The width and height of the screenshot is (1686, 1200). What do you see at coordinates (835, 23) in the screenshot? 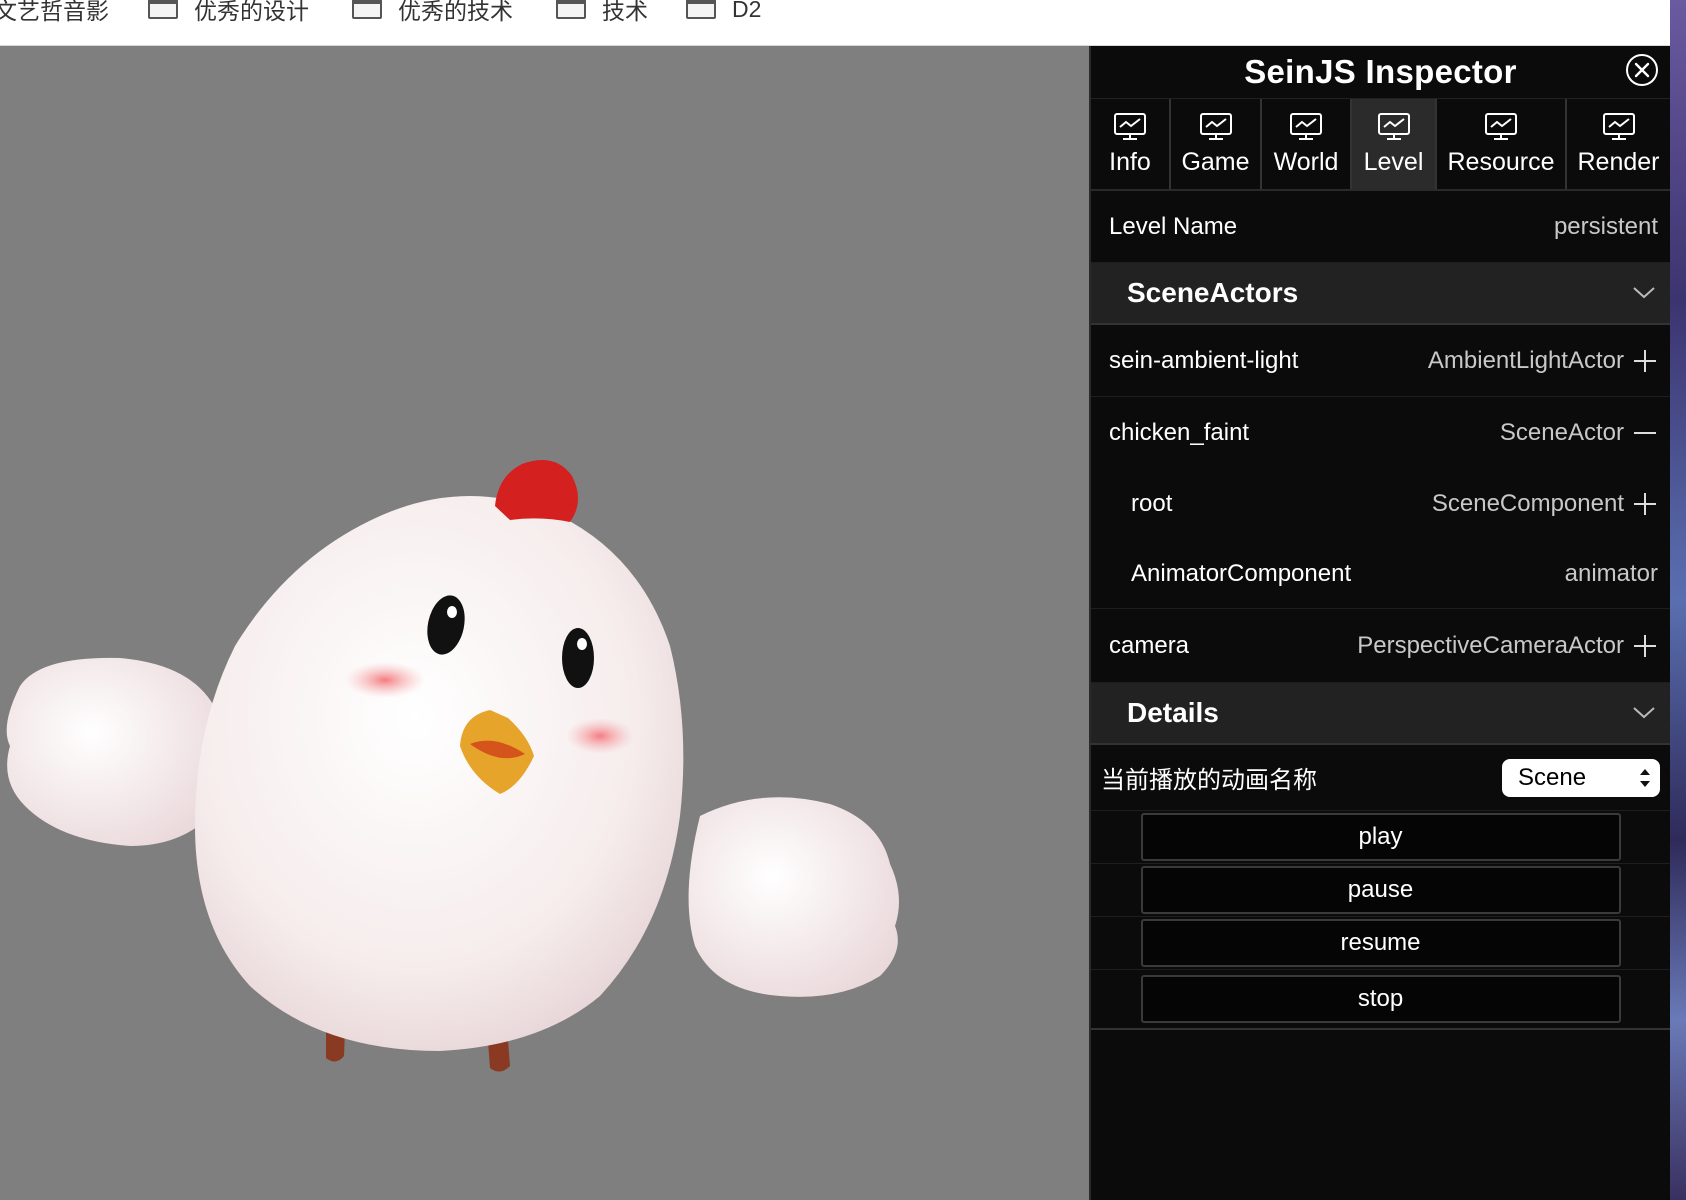
I see `bookmarks-bar: 文艺哲音影 优秀的设计 优秀的技术 技术 D2` at bounding box center [835, 23].